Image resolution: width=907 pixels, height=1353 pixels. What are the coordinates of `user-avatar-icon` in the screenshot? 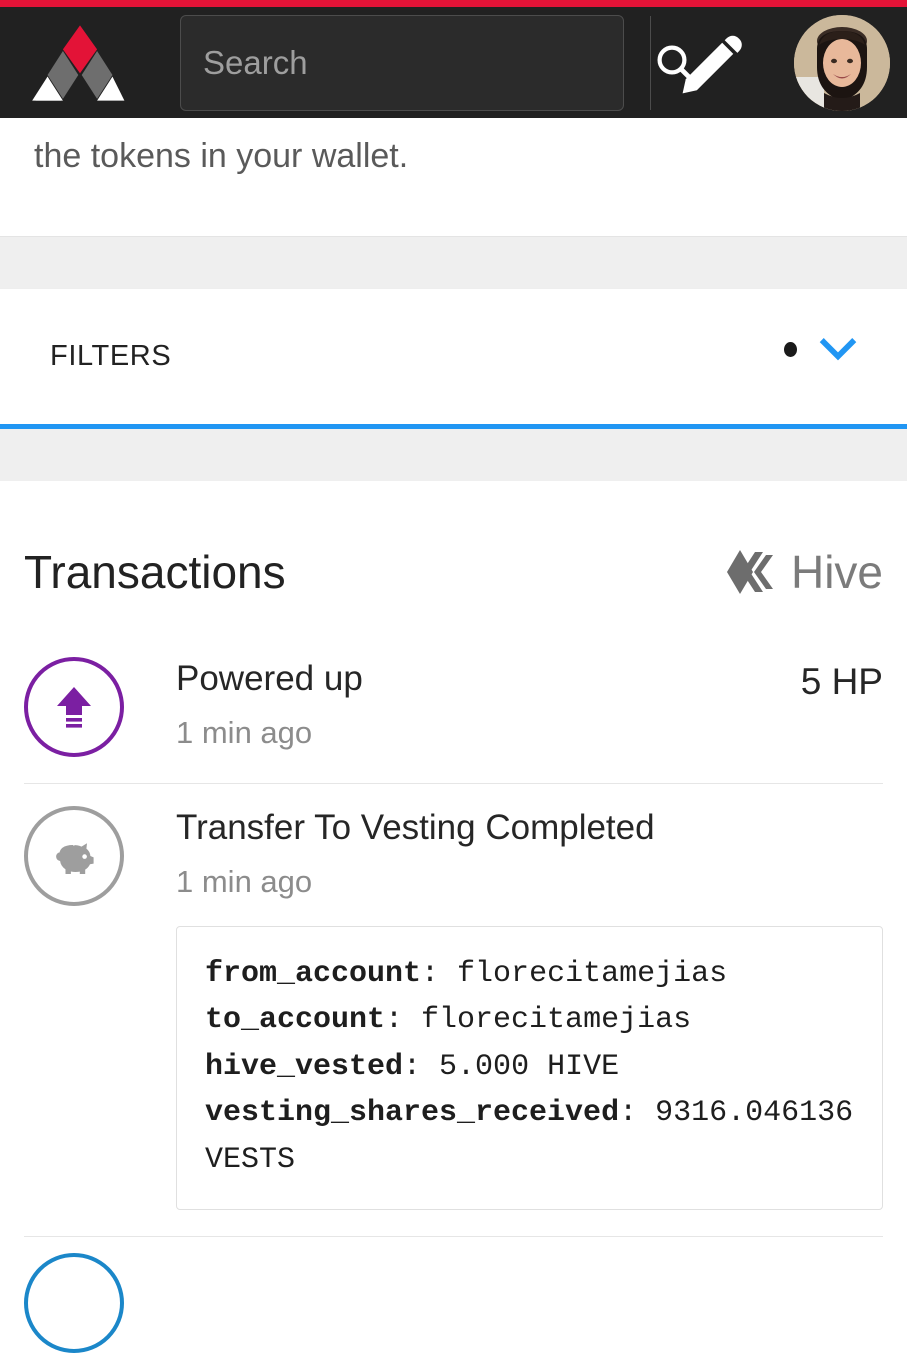 It's located at (842, 62).